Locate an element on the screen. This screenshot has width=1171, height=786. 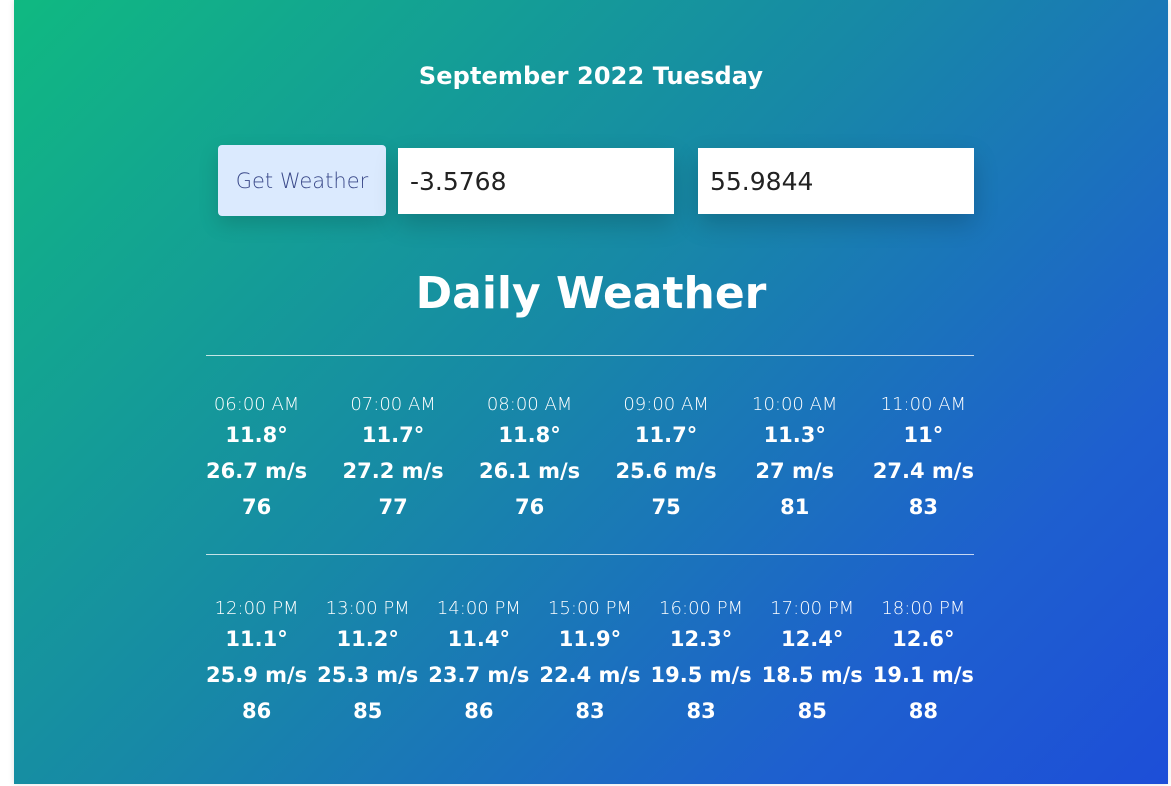
hourly-item: 07:00 AM 11.7° 27.2 m/s 77 is located at coordinates (393, 459).